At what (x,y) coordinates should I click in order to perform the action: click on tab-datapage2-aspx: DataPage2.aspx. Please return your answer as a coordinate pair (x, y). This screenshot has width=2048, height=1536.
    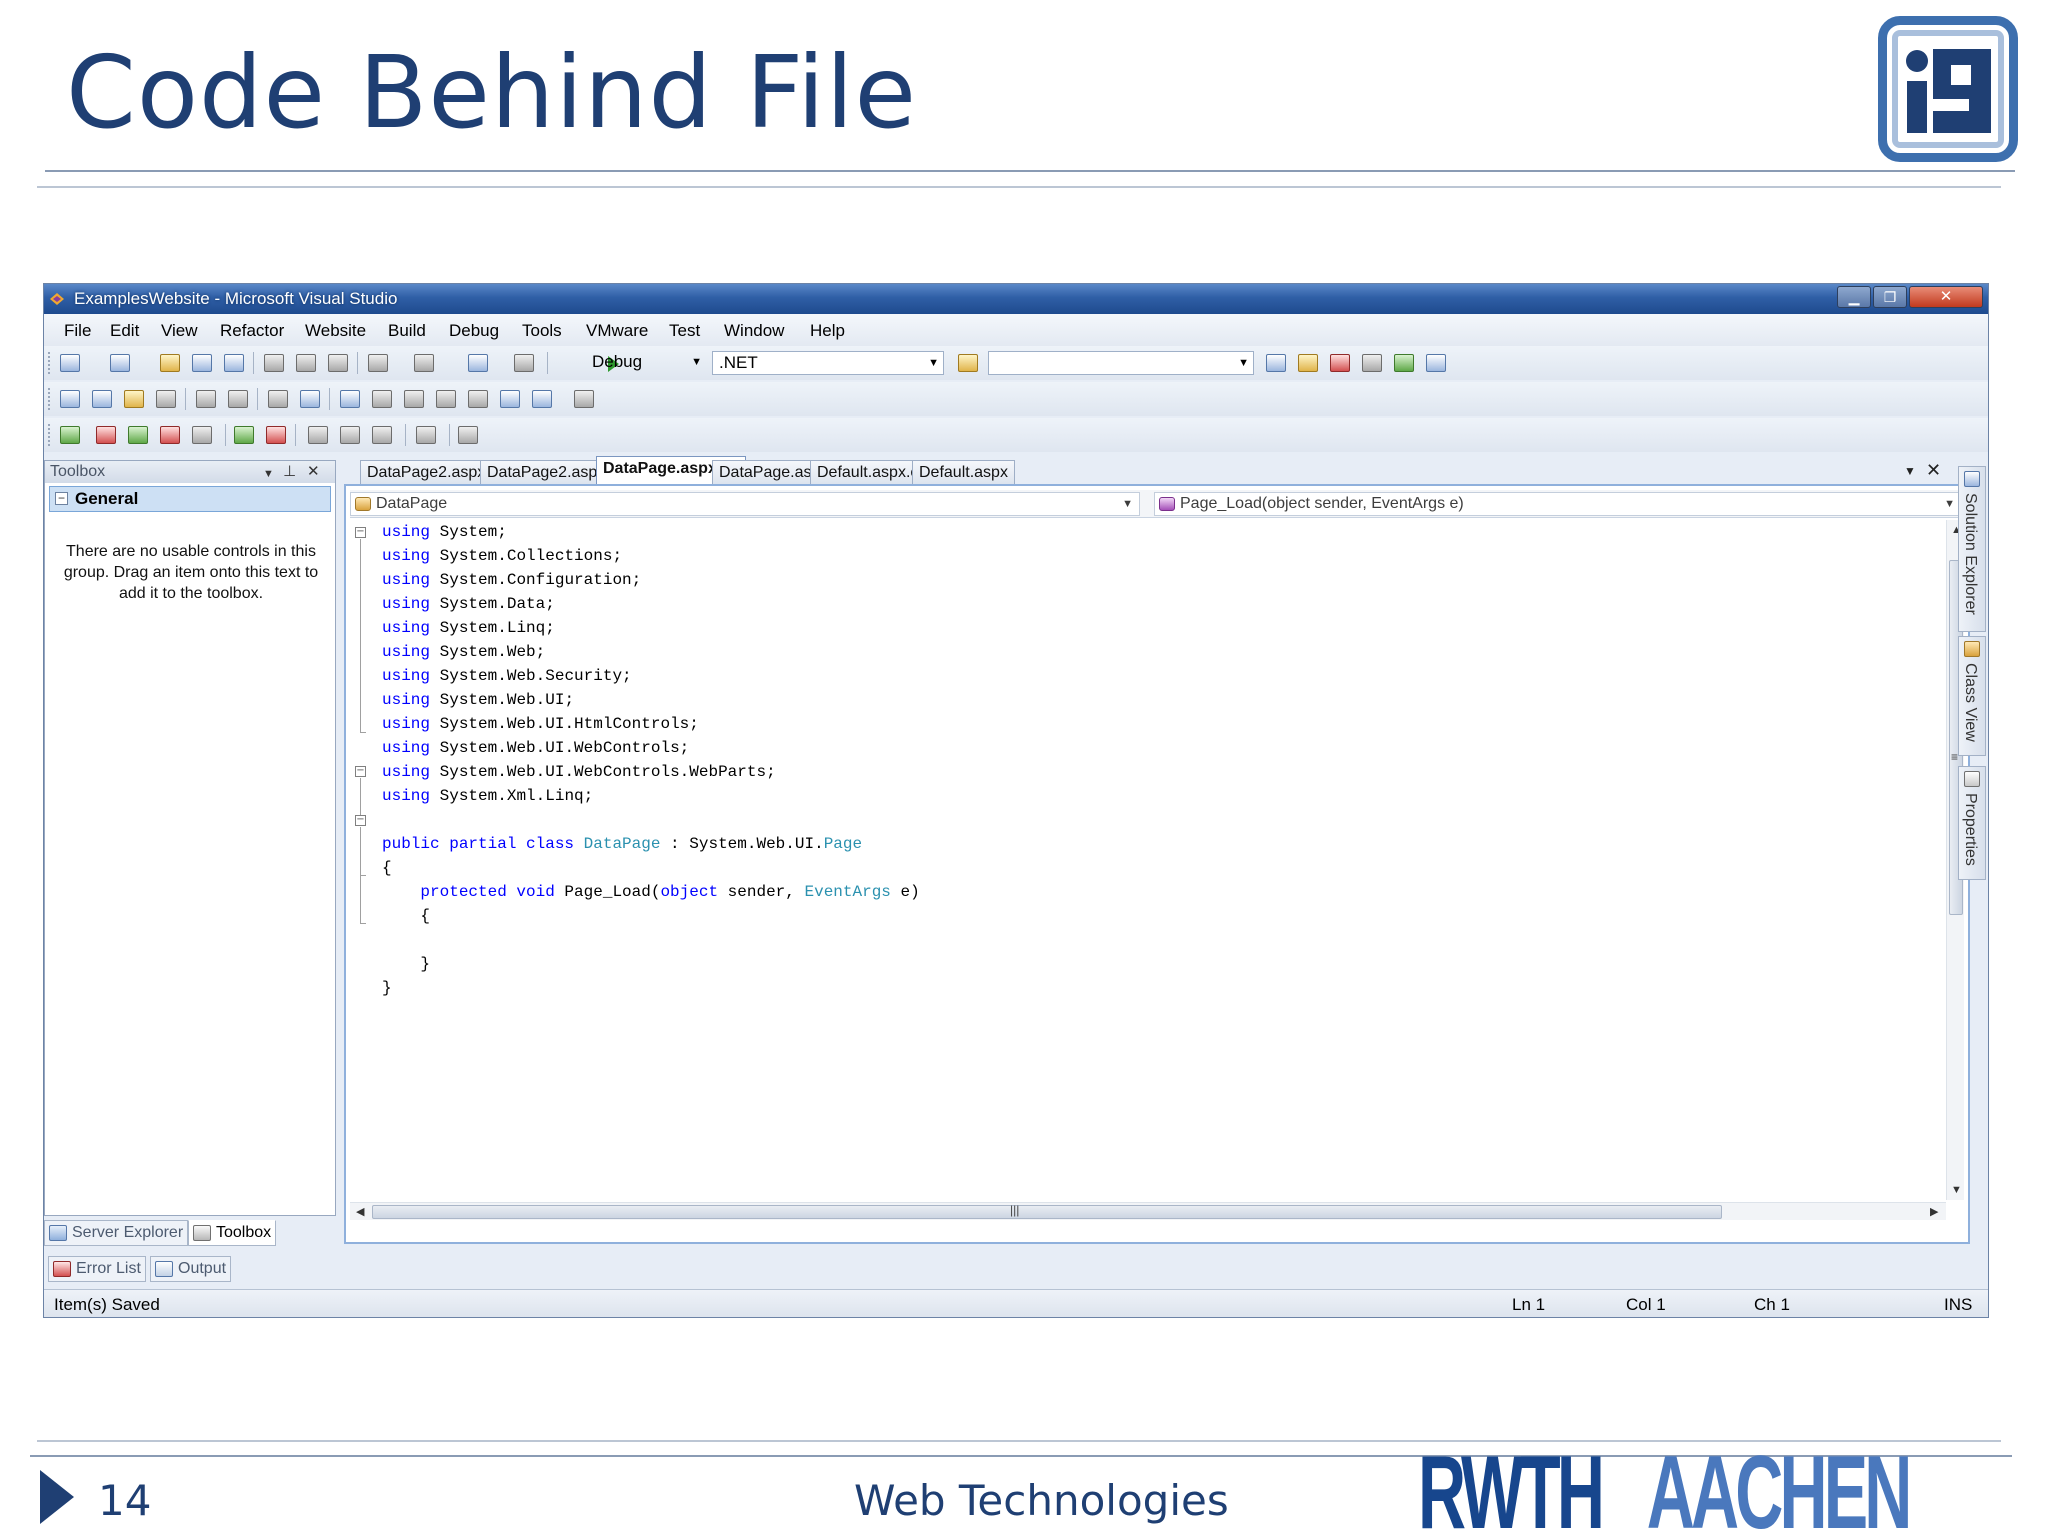
    Looking at the image, I should click on (546, 472).